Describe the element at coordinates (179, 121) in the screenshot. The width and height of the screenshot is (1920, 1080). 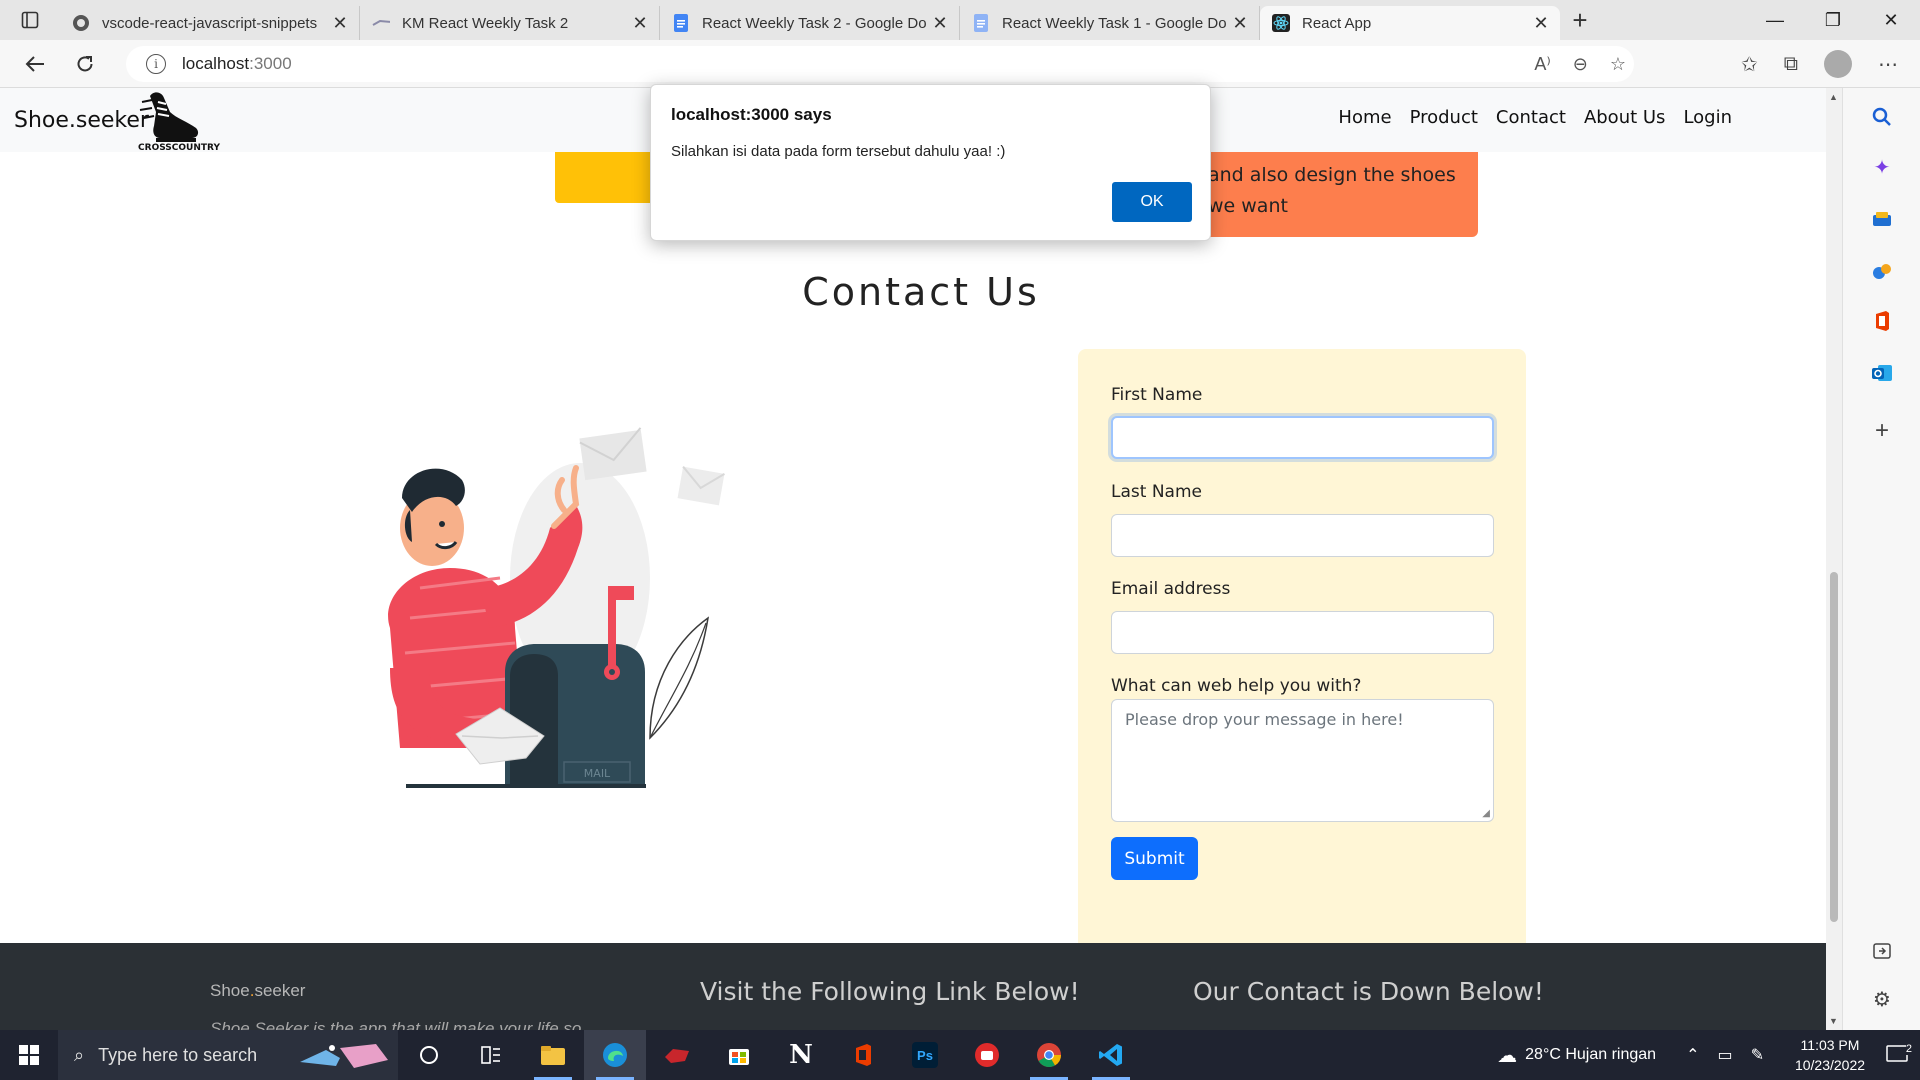
I see `shoe-logo: CROSSCOUNTRY` at that location.